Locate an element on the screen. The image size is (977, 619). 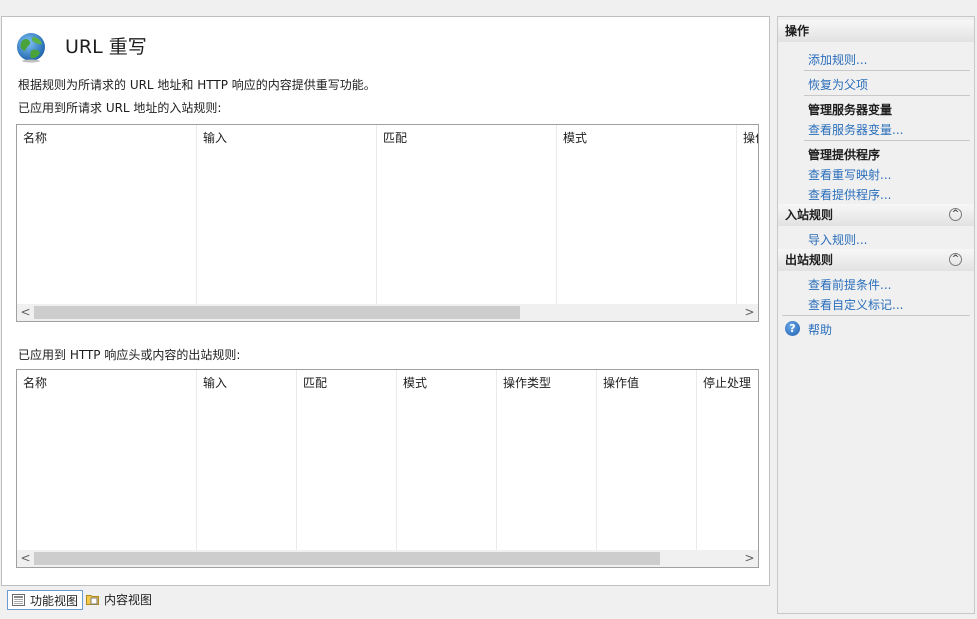
features-view-tab: 功能视图 is located at coordinates (45, 600).